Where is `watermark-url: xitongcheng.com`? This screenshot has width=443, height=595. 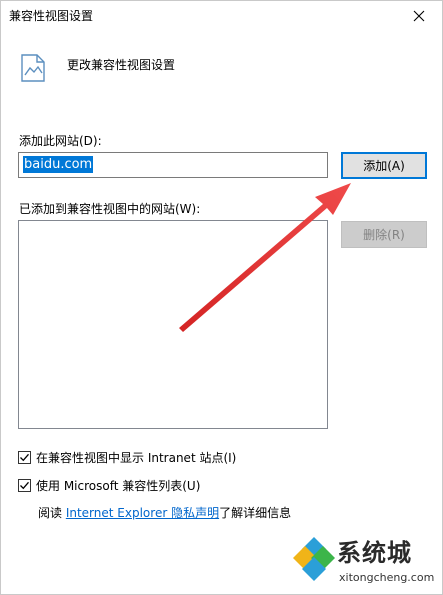
watermark-url: xitongcheng.com is located at coordinates (387, 577).